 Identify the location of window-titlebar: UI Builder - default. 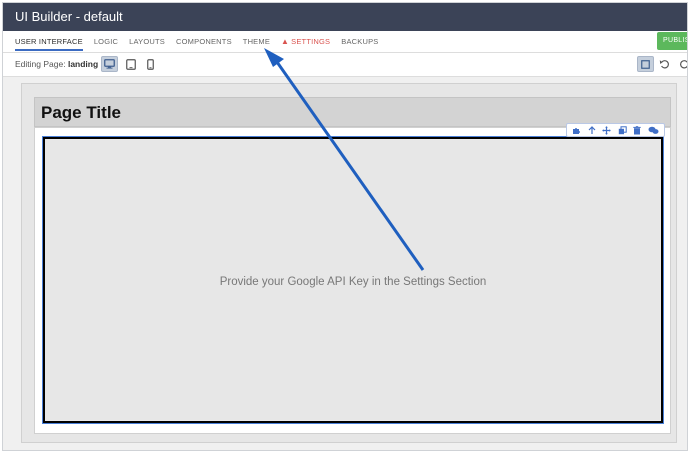
(345, 17).